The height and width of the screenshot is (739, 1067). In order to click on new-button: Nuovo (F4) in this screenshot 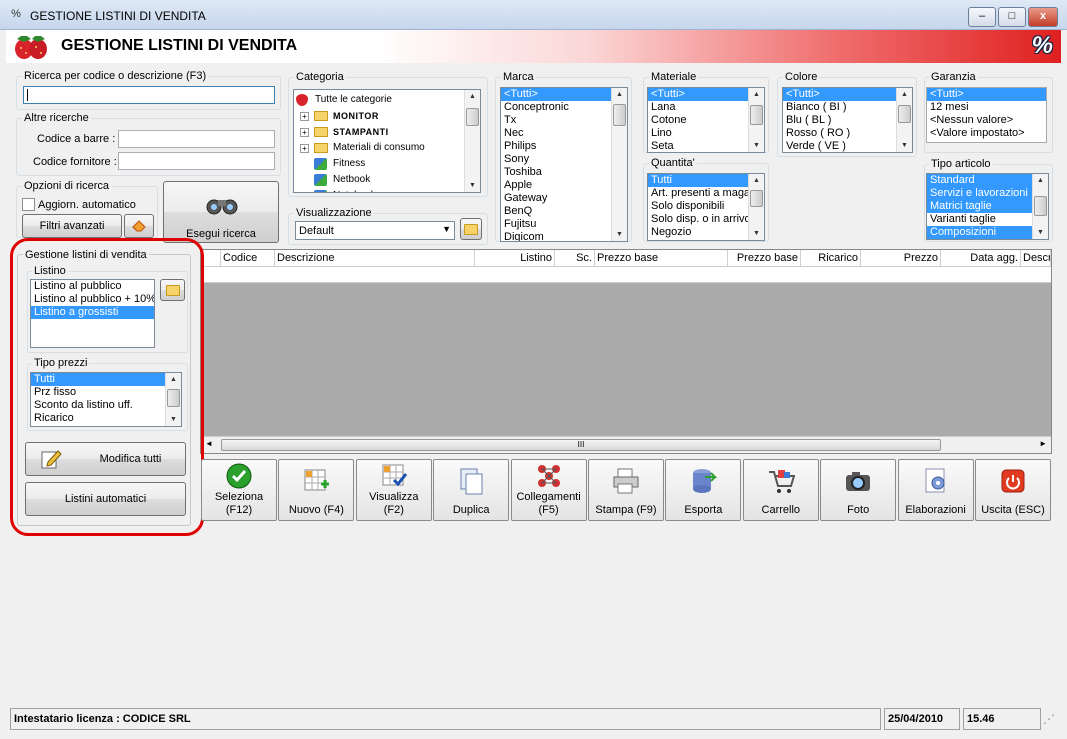, I will do `click(316, 490)`.